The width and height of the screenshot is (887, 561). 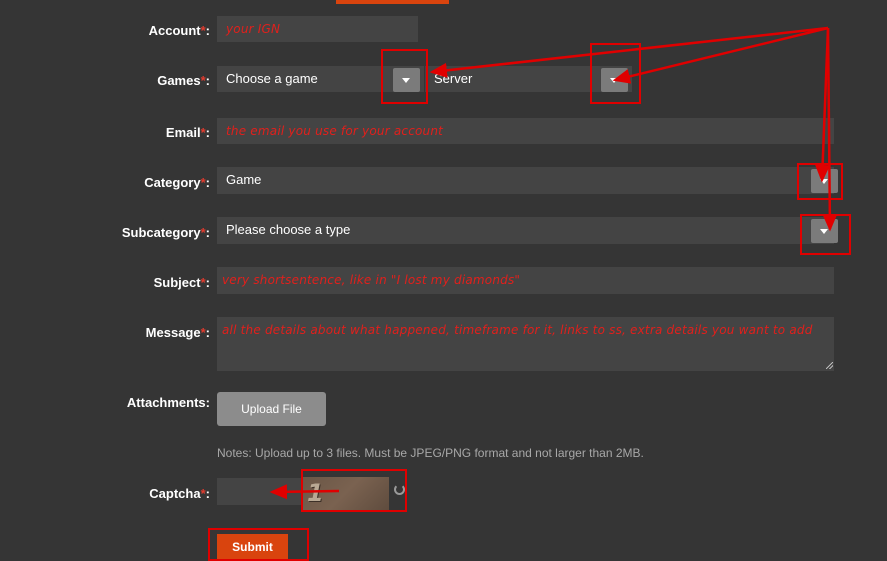 What do you see at coordinates (720, 55) in the screenshot?
I see `annotation-arrow-server` at bounding box center [720, 55].